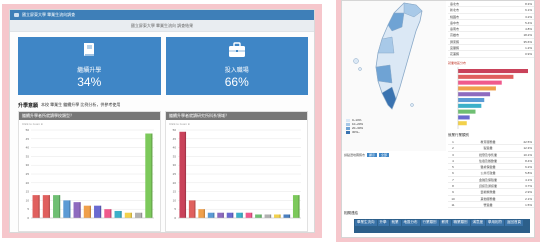 This screenshot has height=242, width=546. What do you see at coordinates (488, 148) in the screenshot?
I see `table-cell: 製造業` at bounding box center [488, 148].